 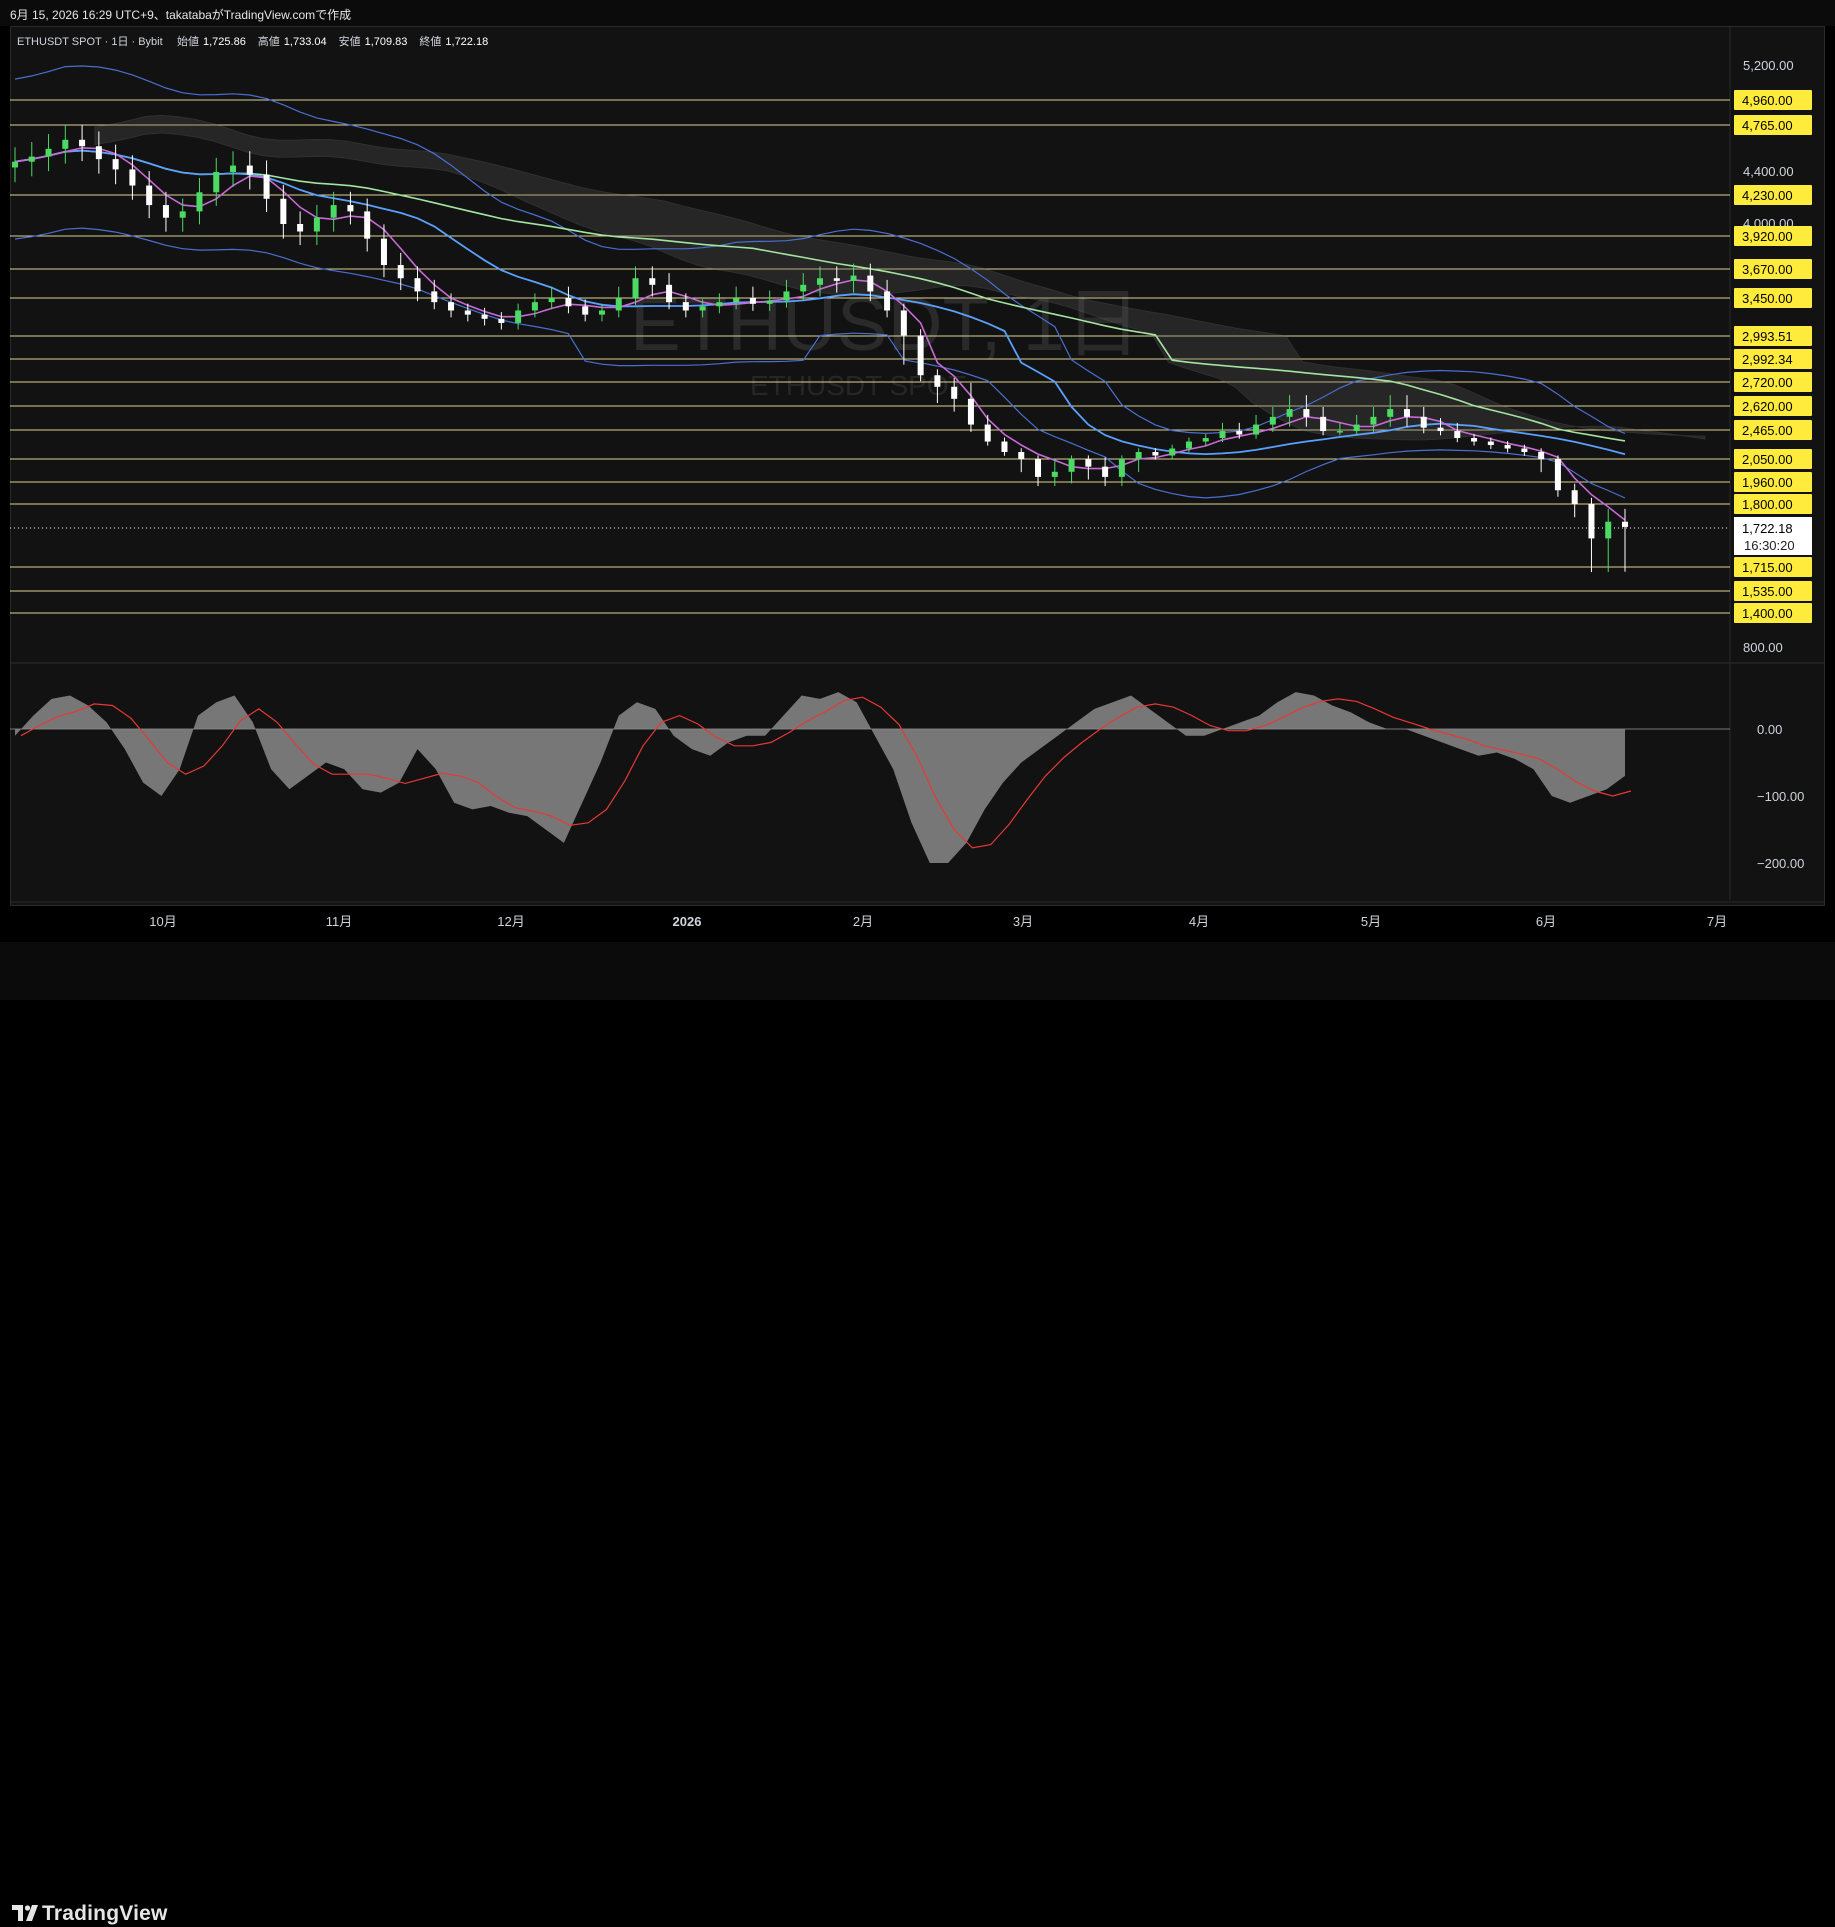 What do you see at coordinates (1371, 921) in the screenshot?
I see `time-tick: 5月` at bounding box center [1371, 921].